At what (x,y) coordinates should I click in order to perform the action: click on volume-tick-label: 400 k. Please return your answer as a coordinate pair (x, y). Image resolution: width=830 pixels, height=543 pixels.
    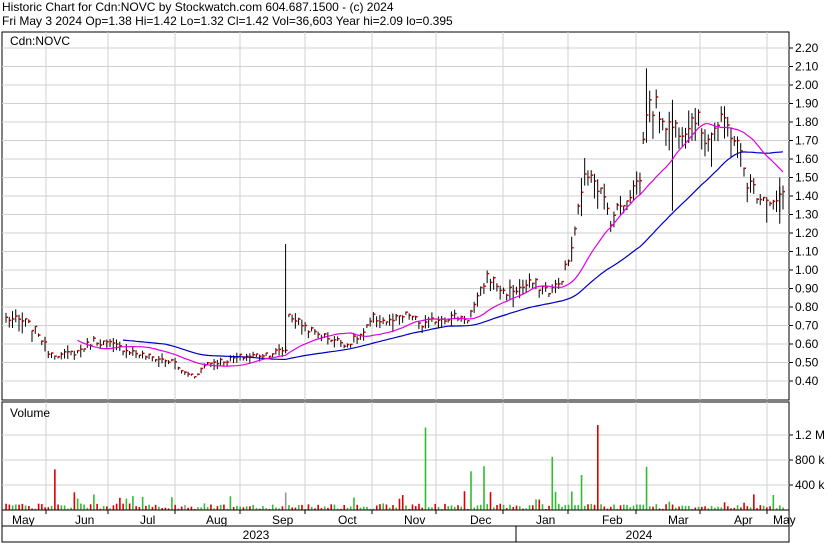
    Looking at the image, I should click on (810, 485).